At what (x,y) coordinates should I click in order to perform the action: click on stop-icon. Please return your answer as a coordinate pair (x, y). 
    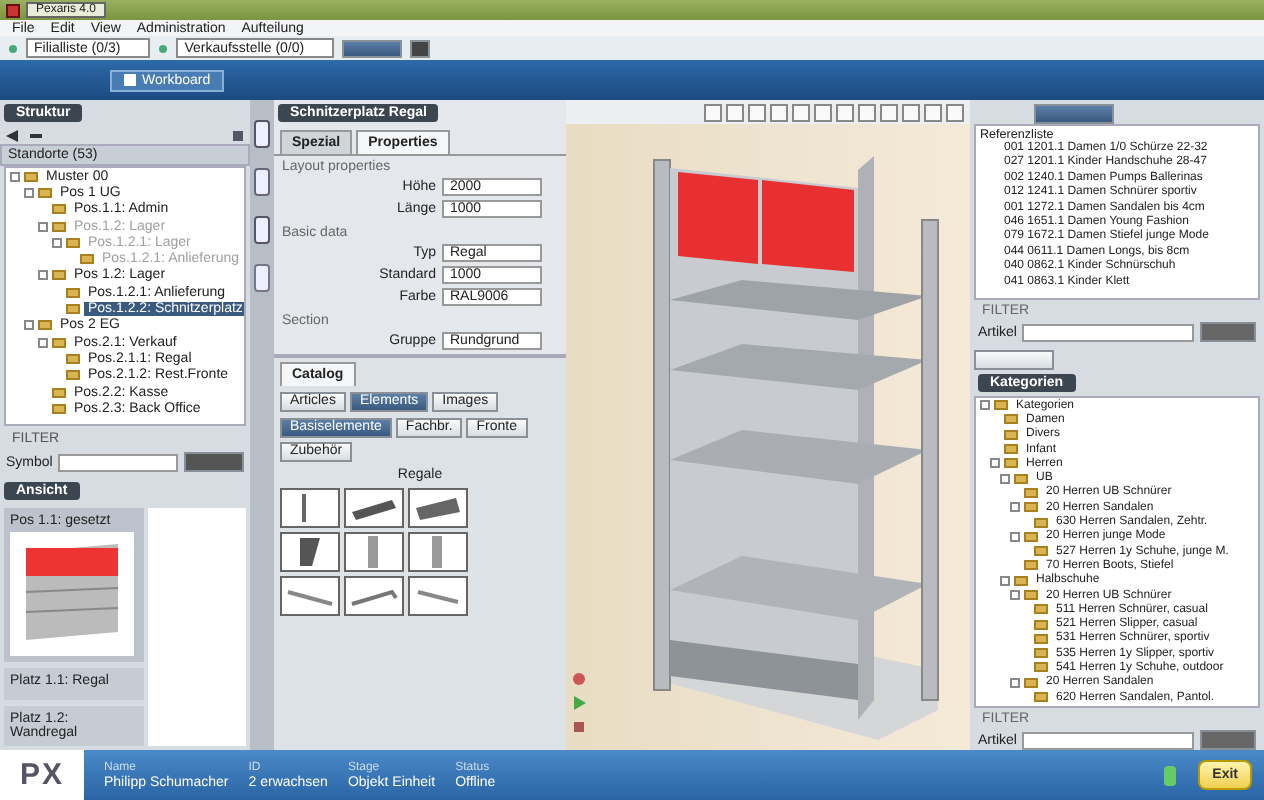
    Looking at the image, I should click on (579, 727).